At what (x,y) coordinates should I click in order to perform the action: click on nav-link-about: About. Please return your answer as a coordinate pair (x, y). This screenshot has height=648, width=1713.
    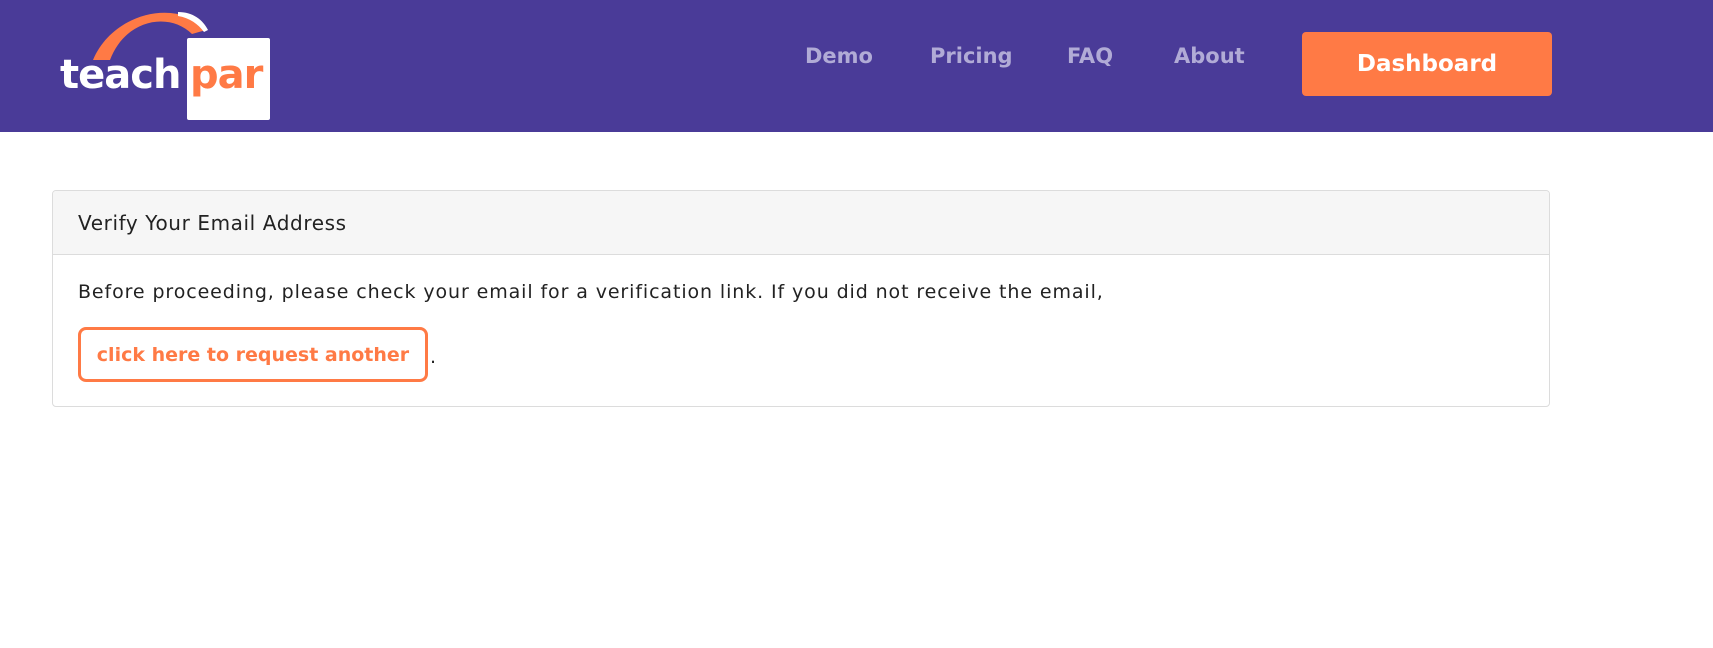
    Looking at the image, I should click on (1209, 56).